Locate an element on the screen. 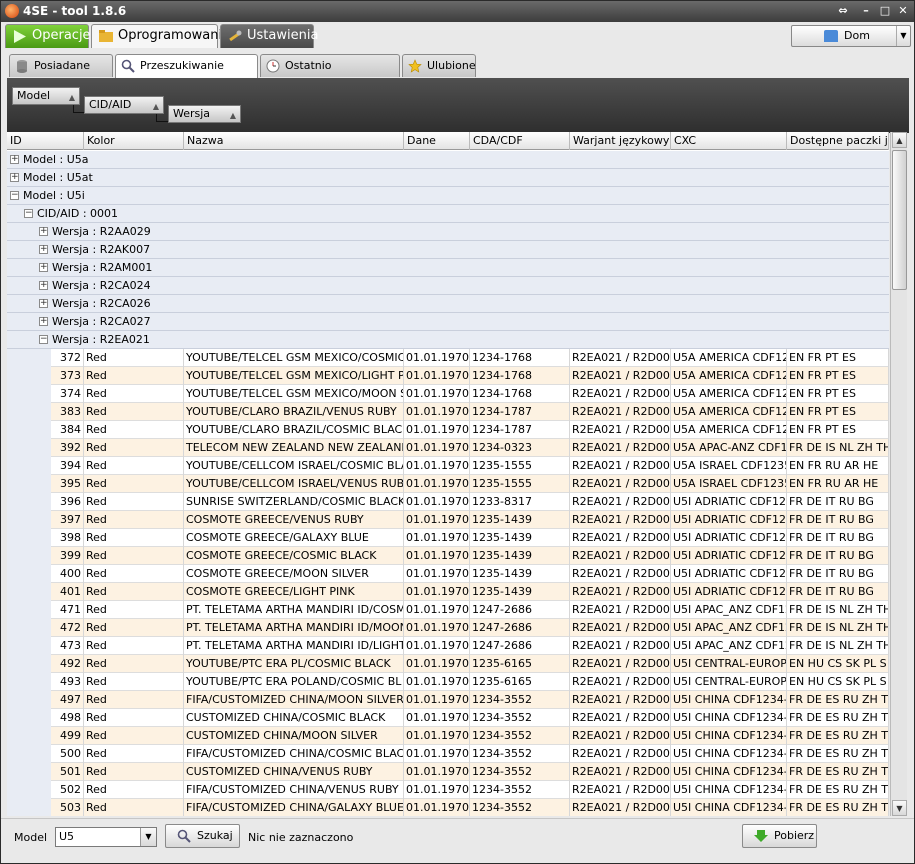 Image resolution: width=915 pixels, height=864 pixels. download-button: Pobierz is located at coordinates (779, 836).